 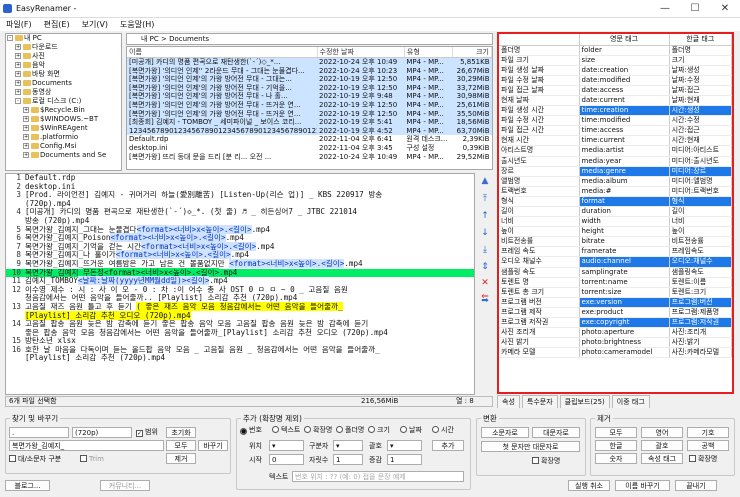 I want to click on add-type-radio: 텍스트, so click(x=286, y=430).